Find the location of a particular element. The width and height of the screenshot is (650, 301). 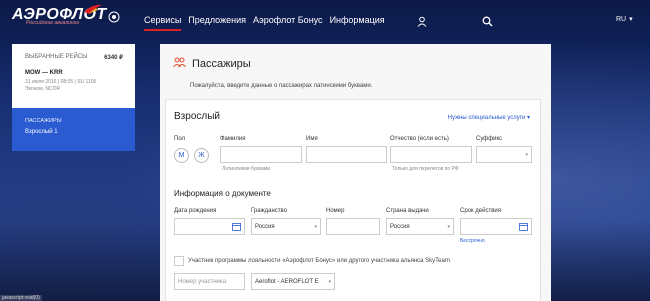

passengers-icon is located at coordinates (179, 64).